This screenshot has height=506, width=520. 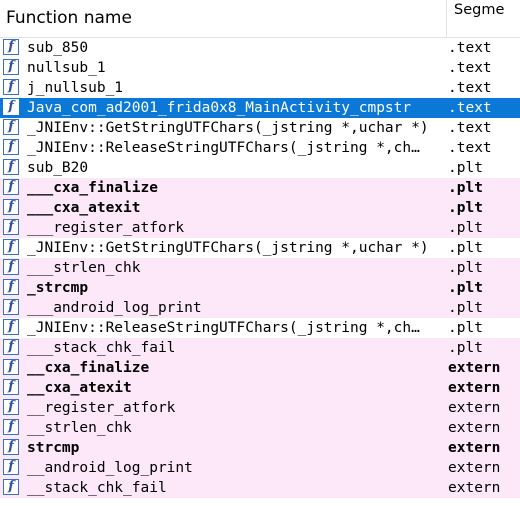 What do you see at coordinates (260, 288) in the screenshot?
I see `function-row: f _strcmp .plt` at bounding box center [260, 288].